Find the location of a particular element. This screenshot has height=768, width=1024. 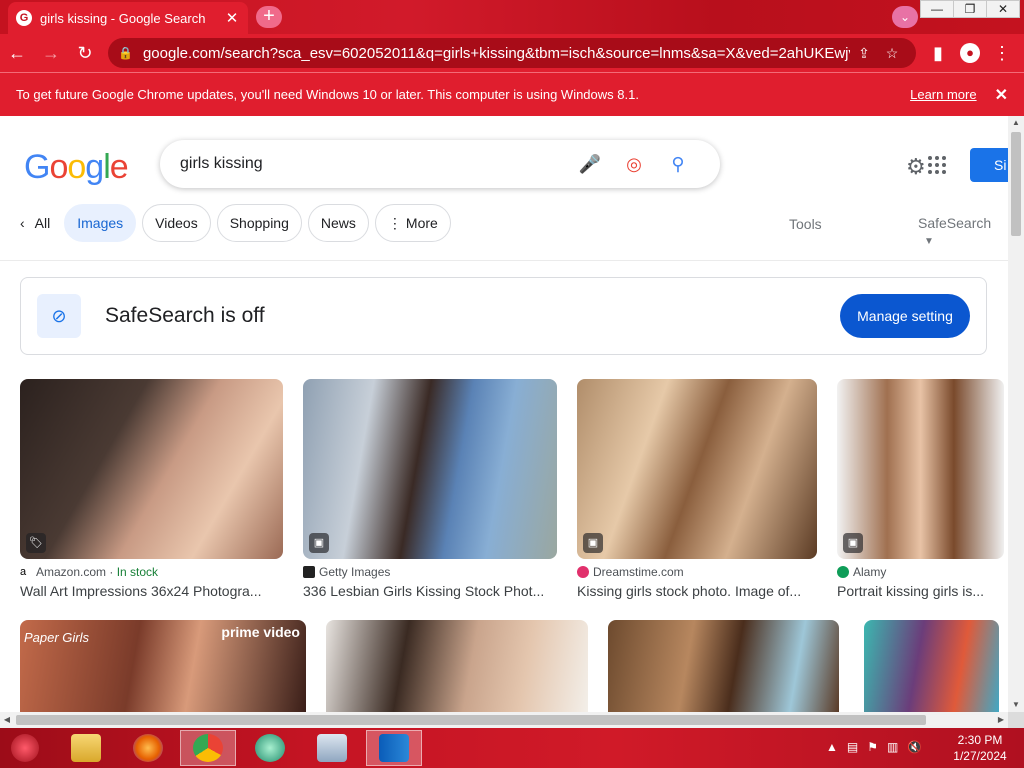

menu-kebab-icon: ⋮ is located at coordinates (1002, 53).